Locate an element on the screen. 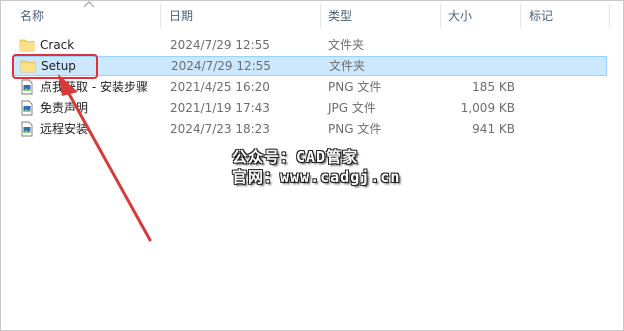 Image resolution: width=624 pixels, height=331 pixels. watermark-line-1: 公众号：CAD管家 is located at coordinates (295, 157).